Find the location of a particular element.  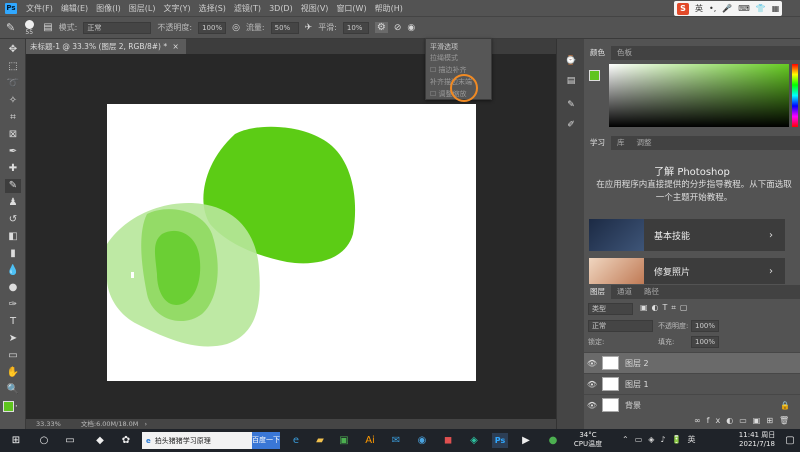

hand-tool-icon: ✋ is located at coordinates (13, 373).